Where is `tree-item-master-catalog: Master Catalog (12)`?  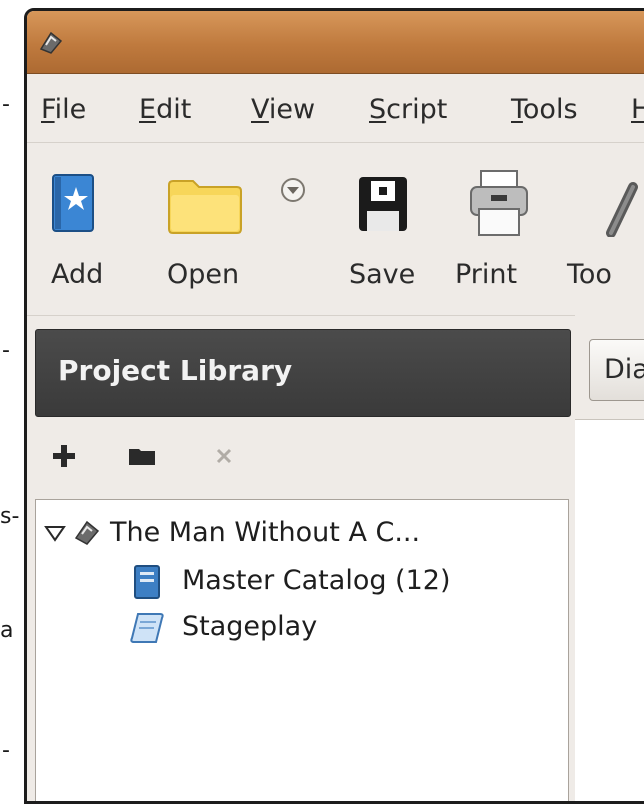 tree-item-master-catalog: Master Catalog (12) is located at coordinates (301, 582).